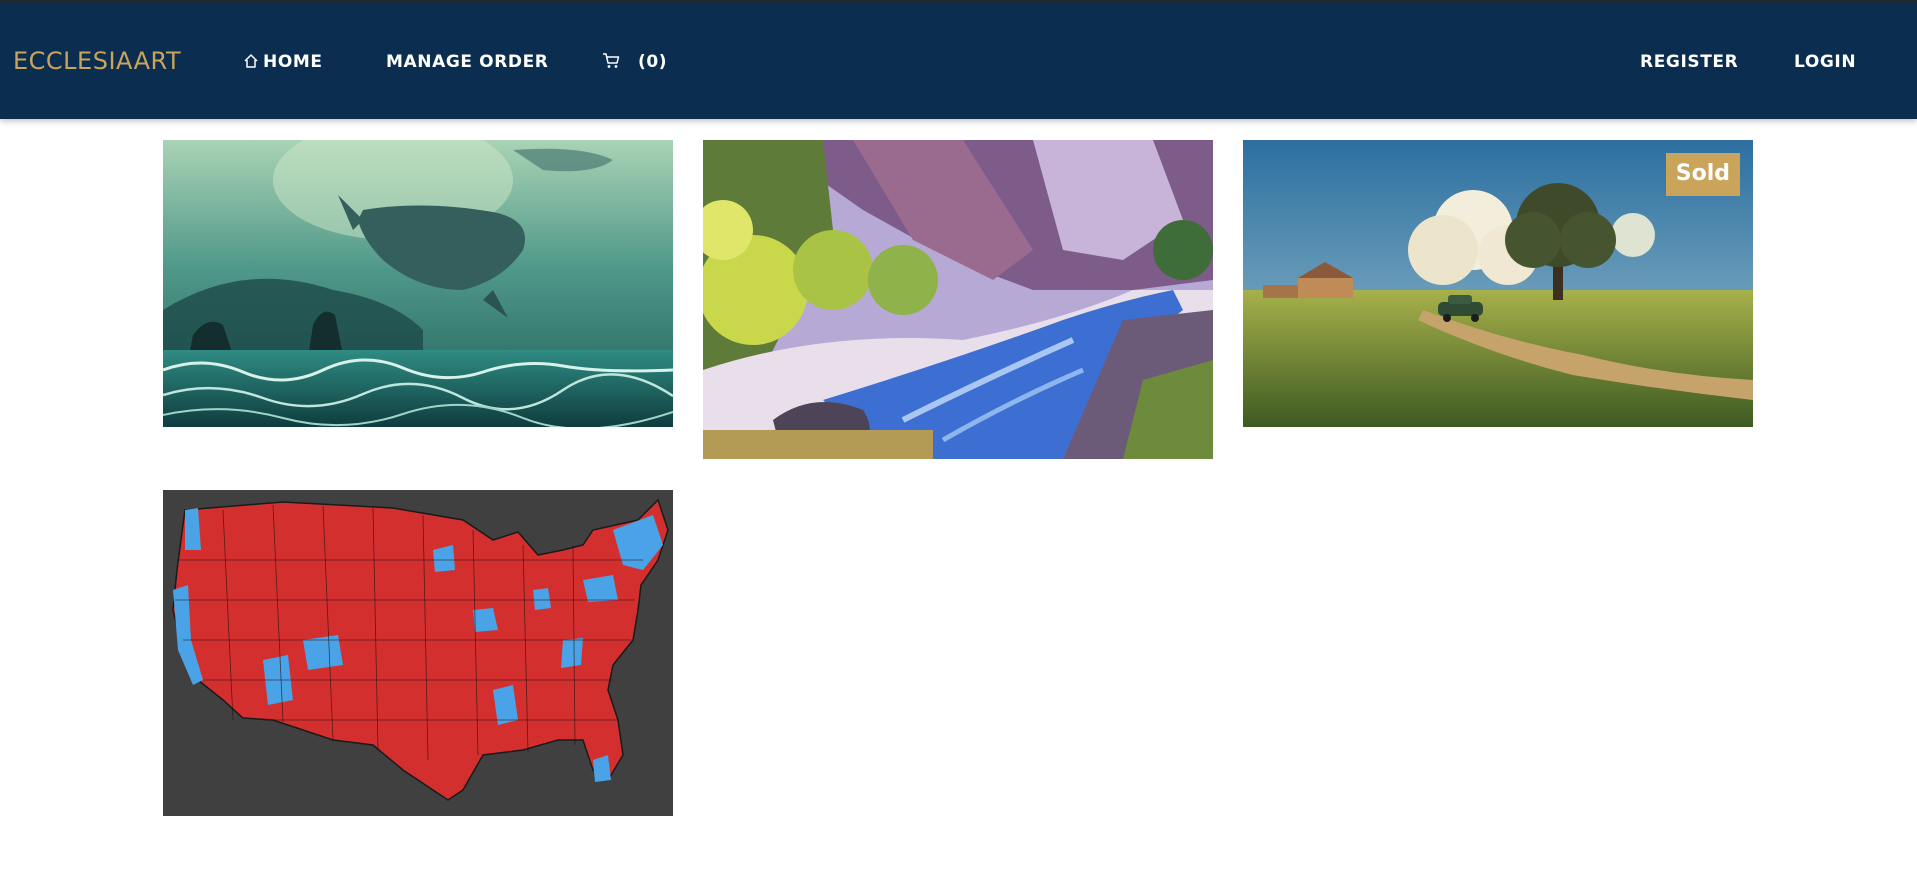 The image size is (1917, 875). I want to click on home-icon, so click(251, 61).